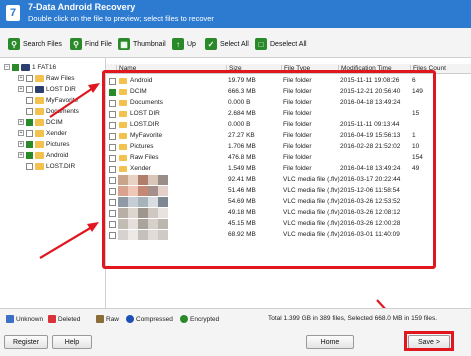 Image resolution: width=471 pixels, height=356 pixels. Describe the element at coordinates (191, 44) in the screenshot. I see `up-label: Up` at that location.